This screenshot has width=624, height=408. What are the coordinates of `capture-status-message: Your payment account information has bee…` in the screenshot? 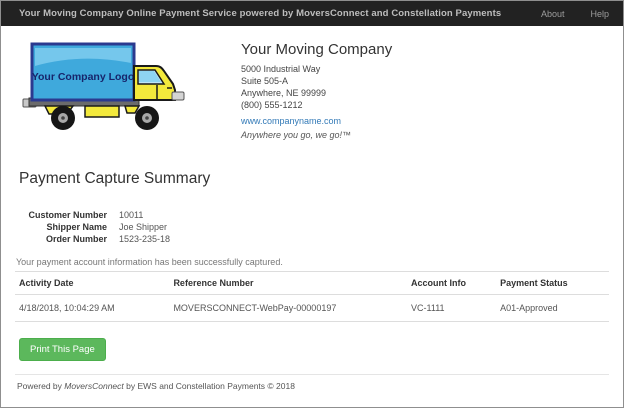 It's located at (149, 262).